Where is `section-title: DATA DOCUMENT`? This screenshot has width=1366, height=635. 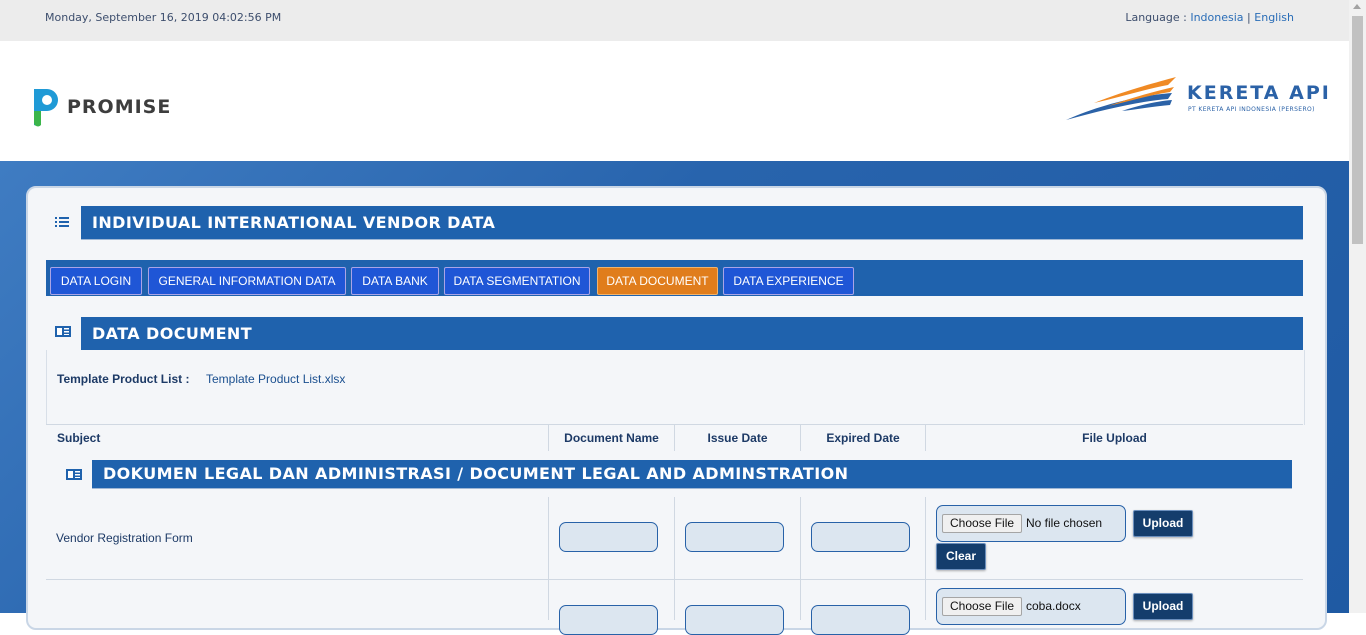 section-title: DATA DOCUMENT is located at coordinates (692, 333).